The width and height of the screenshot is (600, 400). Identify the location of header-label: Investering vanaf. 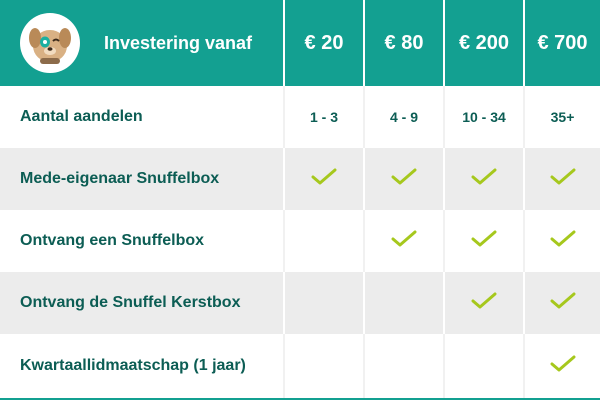
(178, 42).